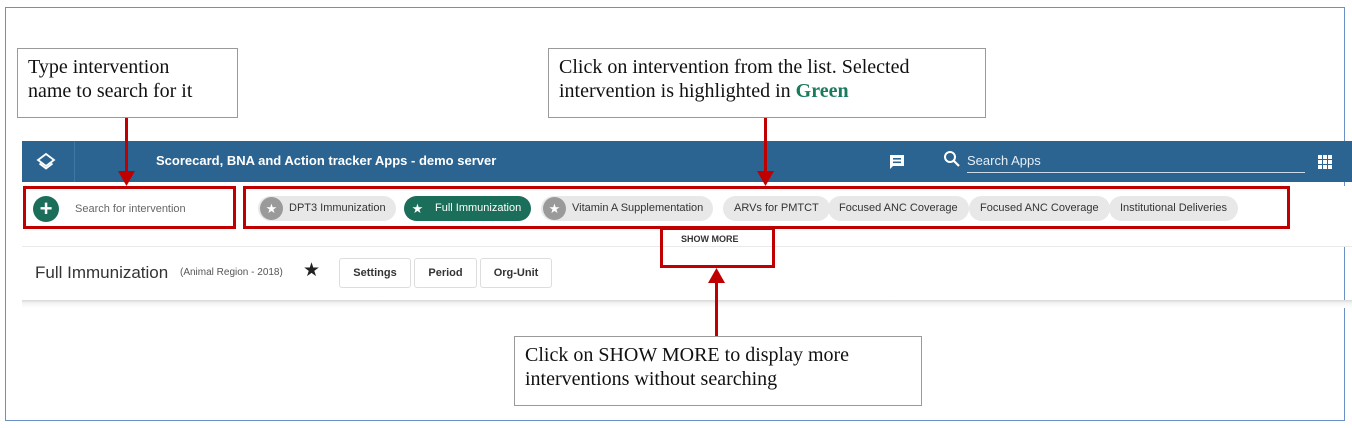 Image resolution: width=1352 pixels, height=428 pixels. I want to click on apps-grid-icon, so click(1325, 162).